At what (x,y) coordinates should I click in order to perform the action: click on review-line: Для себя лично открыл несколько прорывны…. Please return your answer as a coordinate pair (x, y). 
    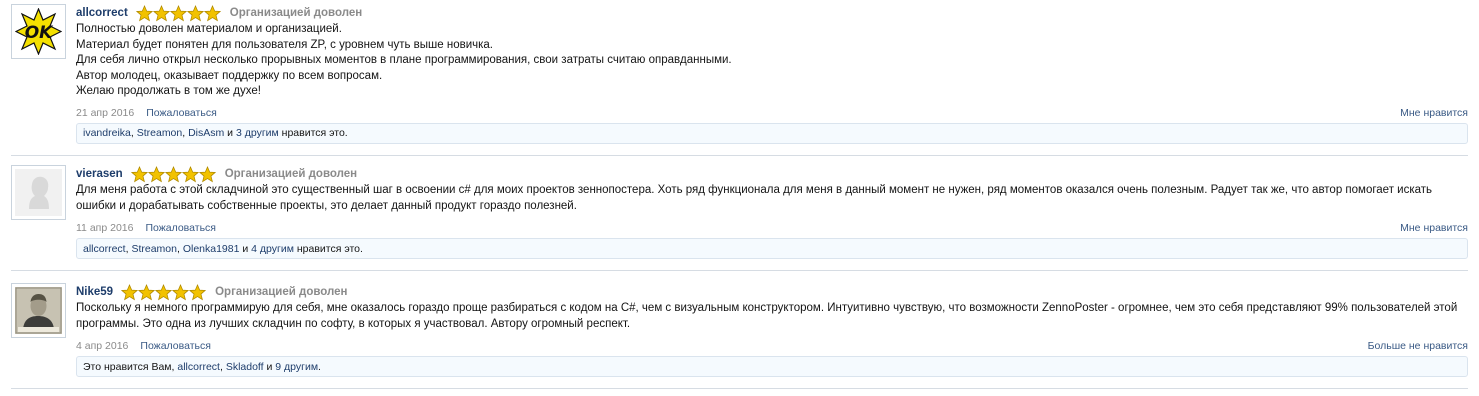
    Looking at the image, I should click on (404, 60).